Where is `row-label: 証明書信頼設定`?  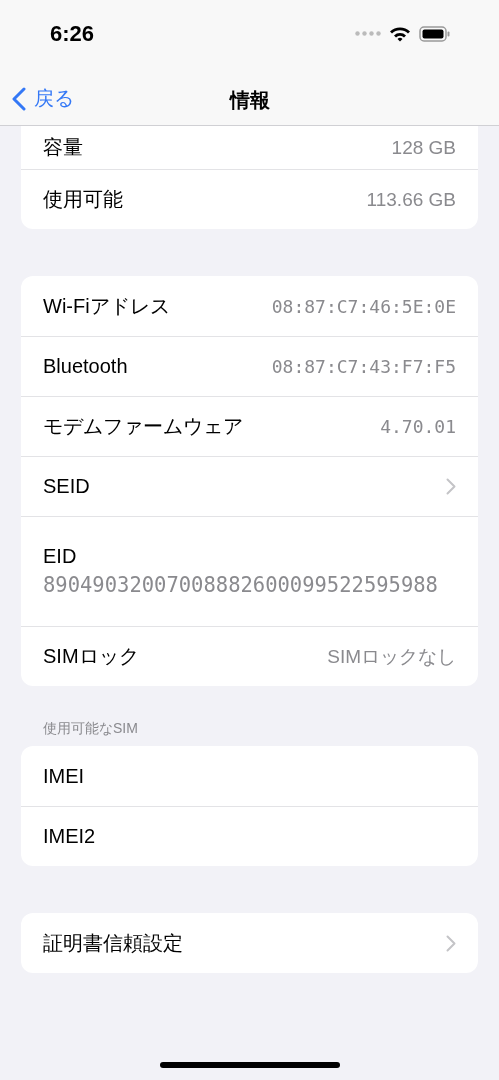 row-label: 証明書信頼設定 is located at coordinates (113, 943).